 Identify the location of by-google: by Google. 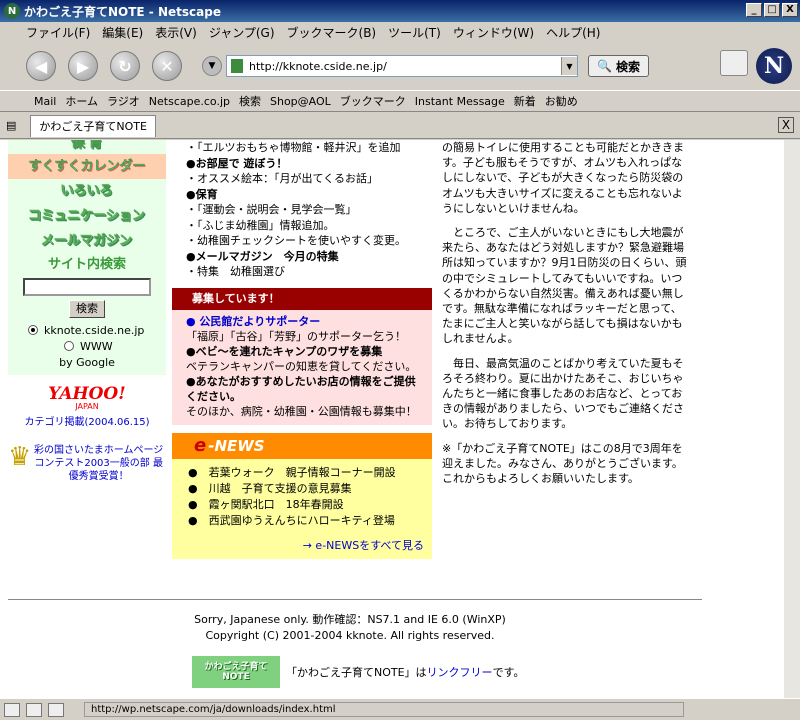
(87, 362).